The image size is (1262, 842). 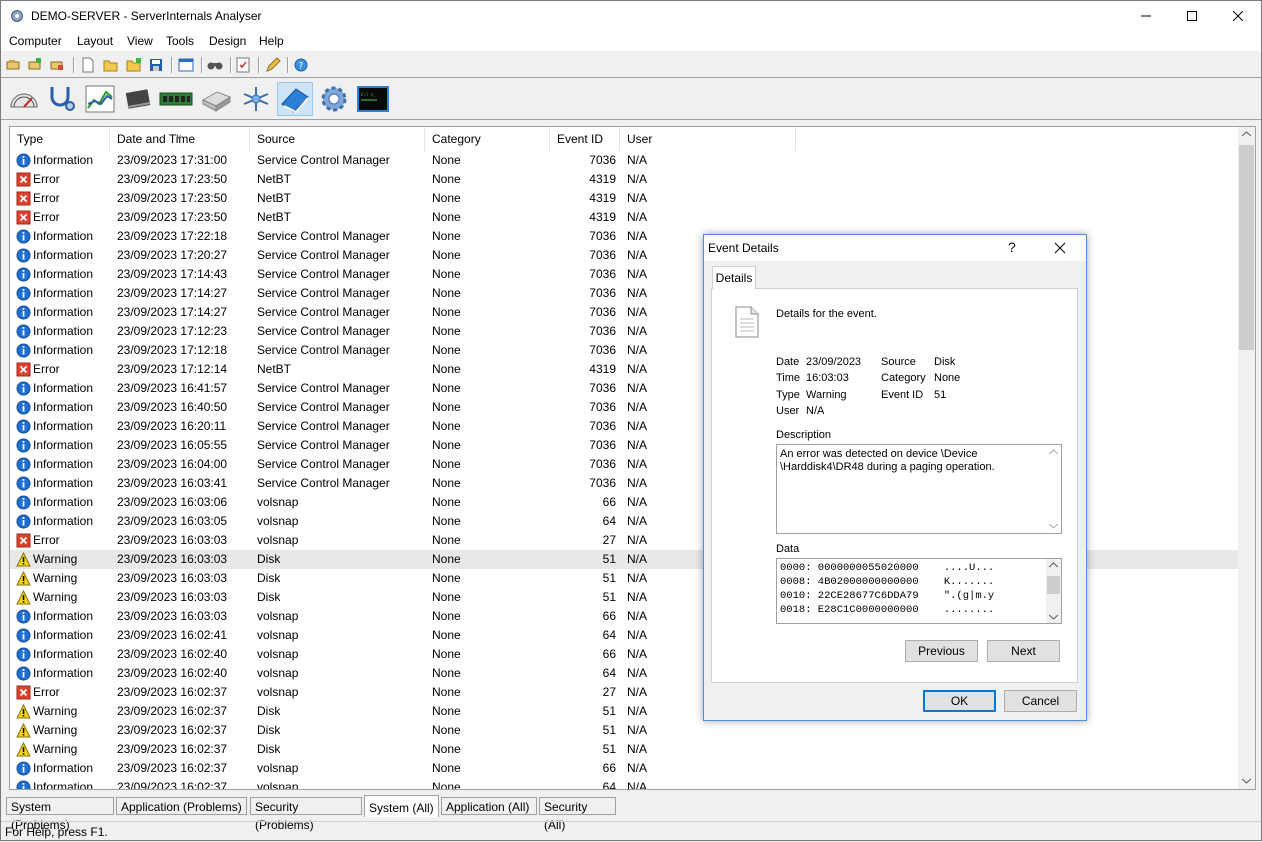 I want to click on data-scrollbar, so click(x=1053, y=591).